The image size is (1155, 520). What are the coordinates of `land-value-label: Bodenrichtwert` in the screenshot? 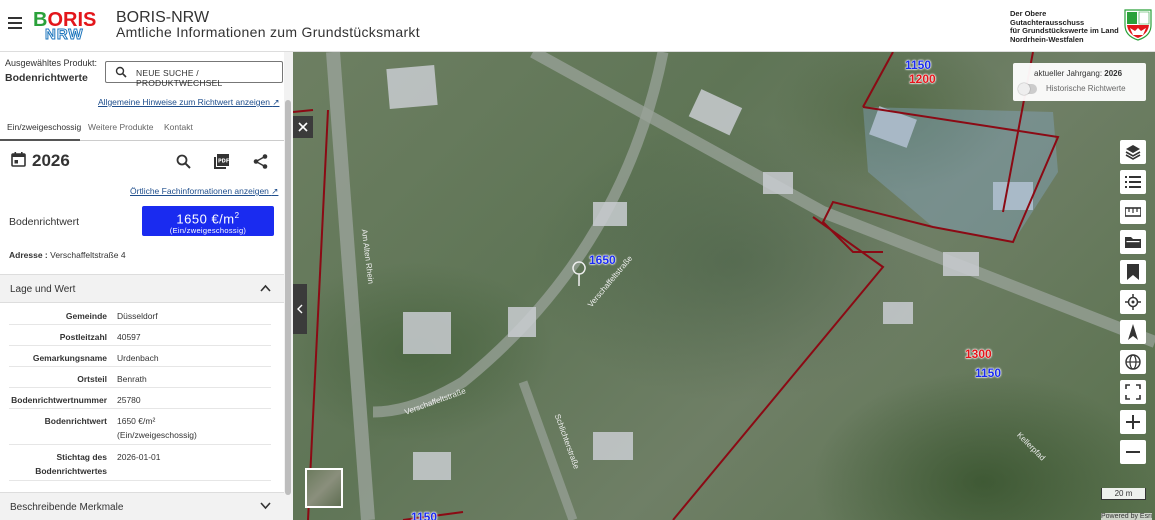 It's located at (44, 222).